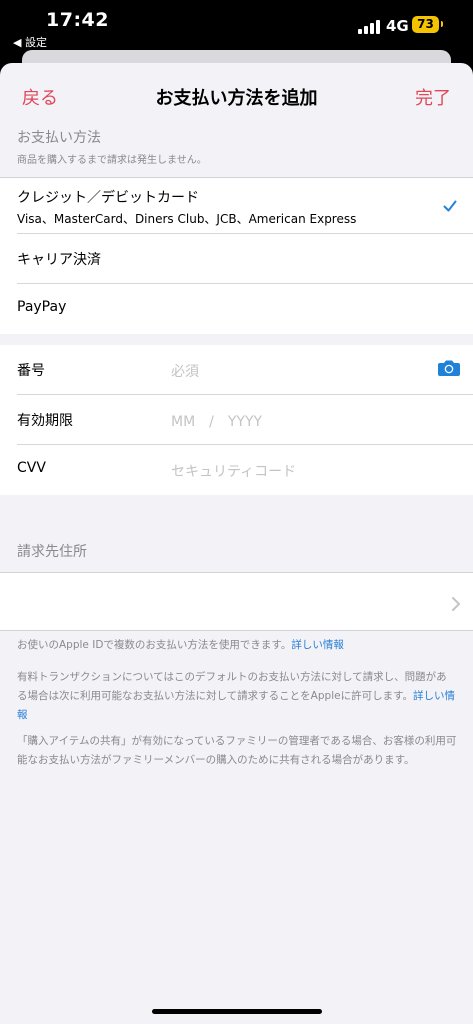 The image size is (473, 1024). I want to click on expiry-row: 有効期限 MM / YYYY, so click(236, 420).